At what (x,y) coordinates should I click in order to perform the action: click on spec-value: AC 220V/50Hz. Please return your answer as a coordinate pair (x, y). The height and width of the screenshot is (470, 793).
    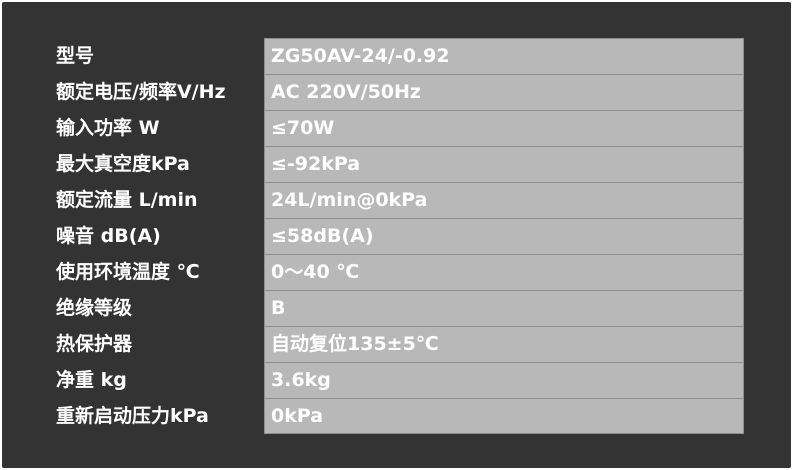
    Looking at the image, I should click on (504, 92).